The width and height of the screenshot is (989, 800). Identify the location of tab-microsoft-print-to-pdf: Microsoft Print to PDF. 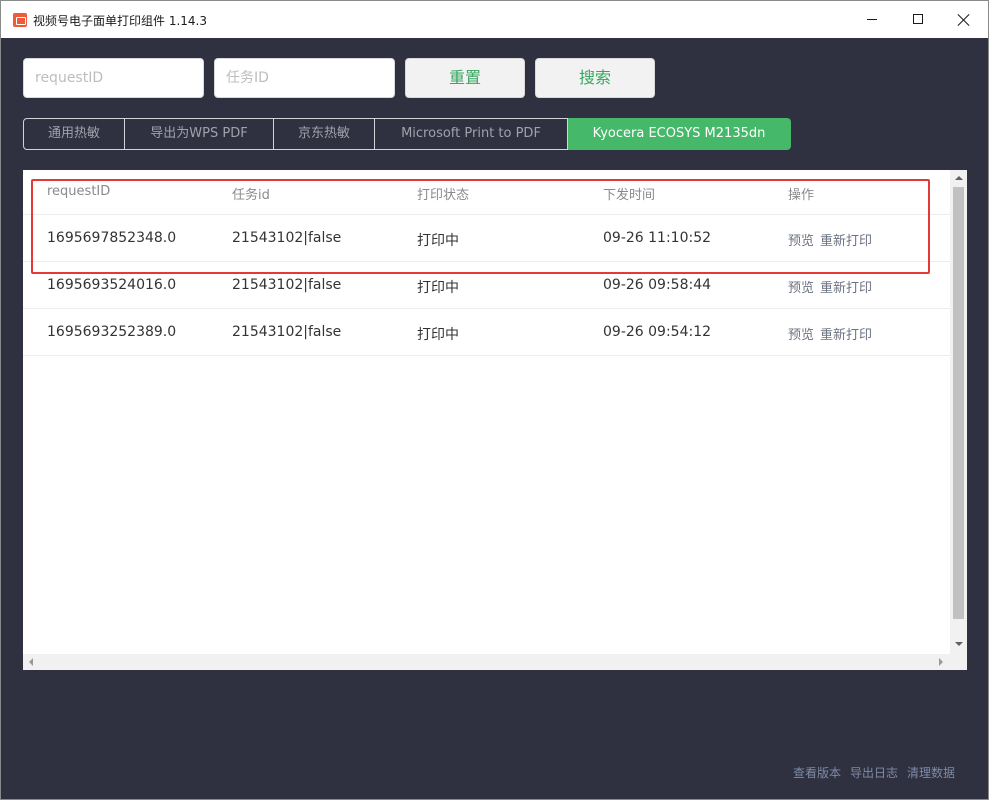
(471, 134).